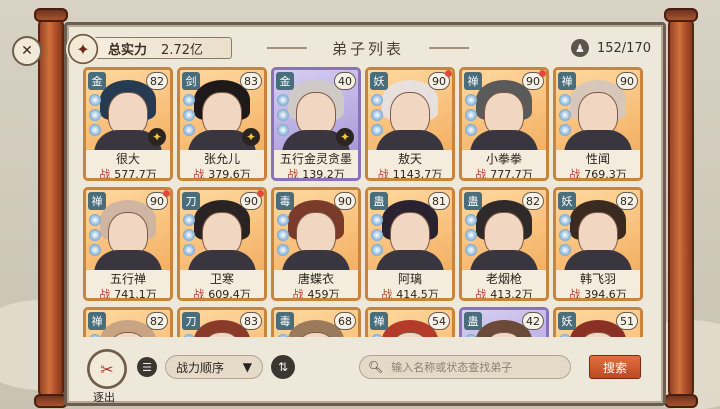  What do you see at coordinates (128, 124) in the screenshot?
I see `disciple-card: 金 82 ✦ 很大战 577.7万` at bounding box center [128, 124].